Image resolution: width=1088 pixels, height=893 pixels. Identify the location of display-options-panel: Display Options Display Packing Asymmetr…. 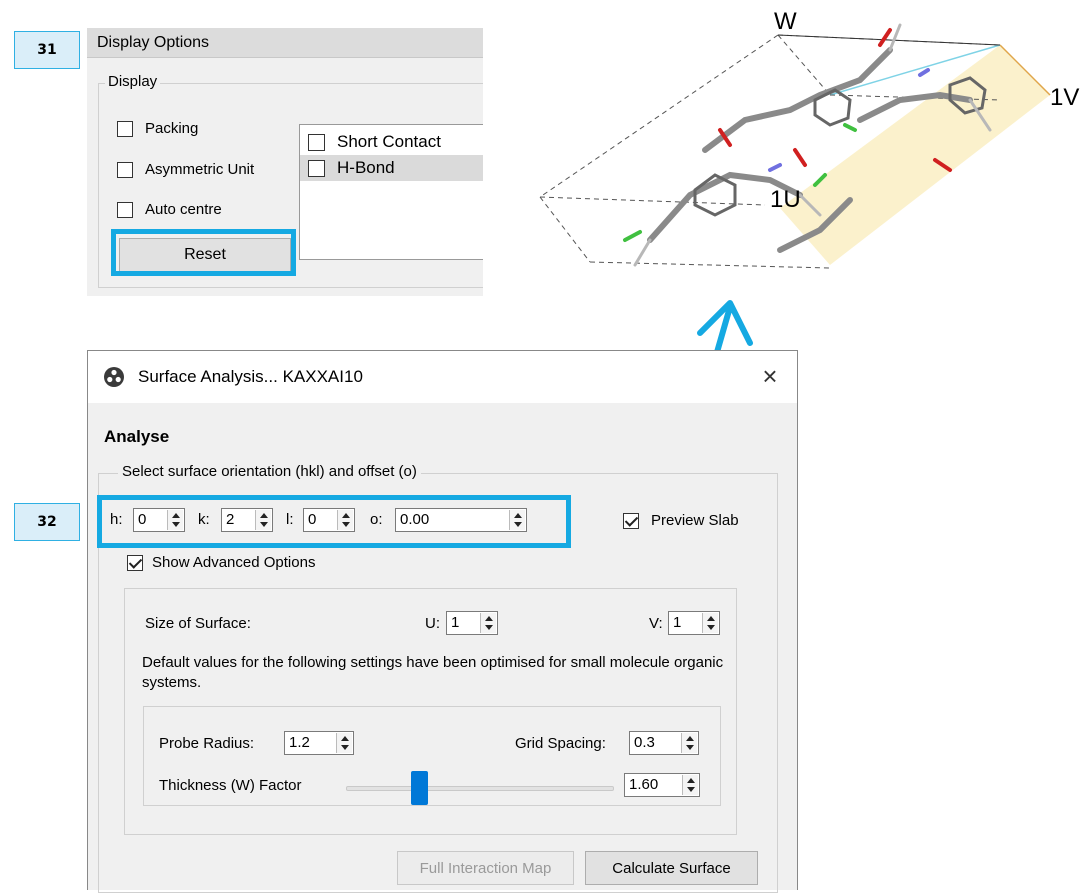
(285, 162).